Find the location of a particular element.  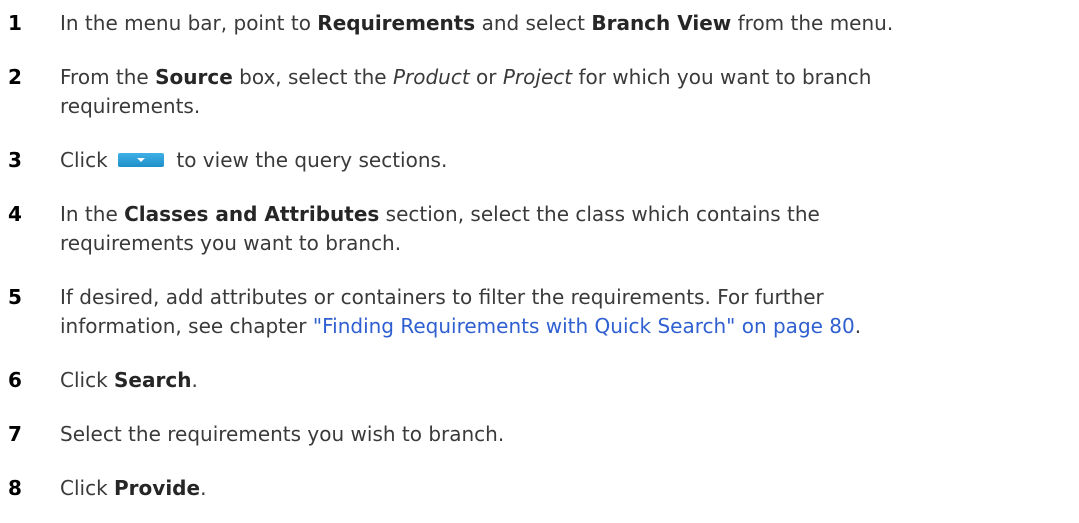

step-number: 5 is located at coordinates (15, 297).